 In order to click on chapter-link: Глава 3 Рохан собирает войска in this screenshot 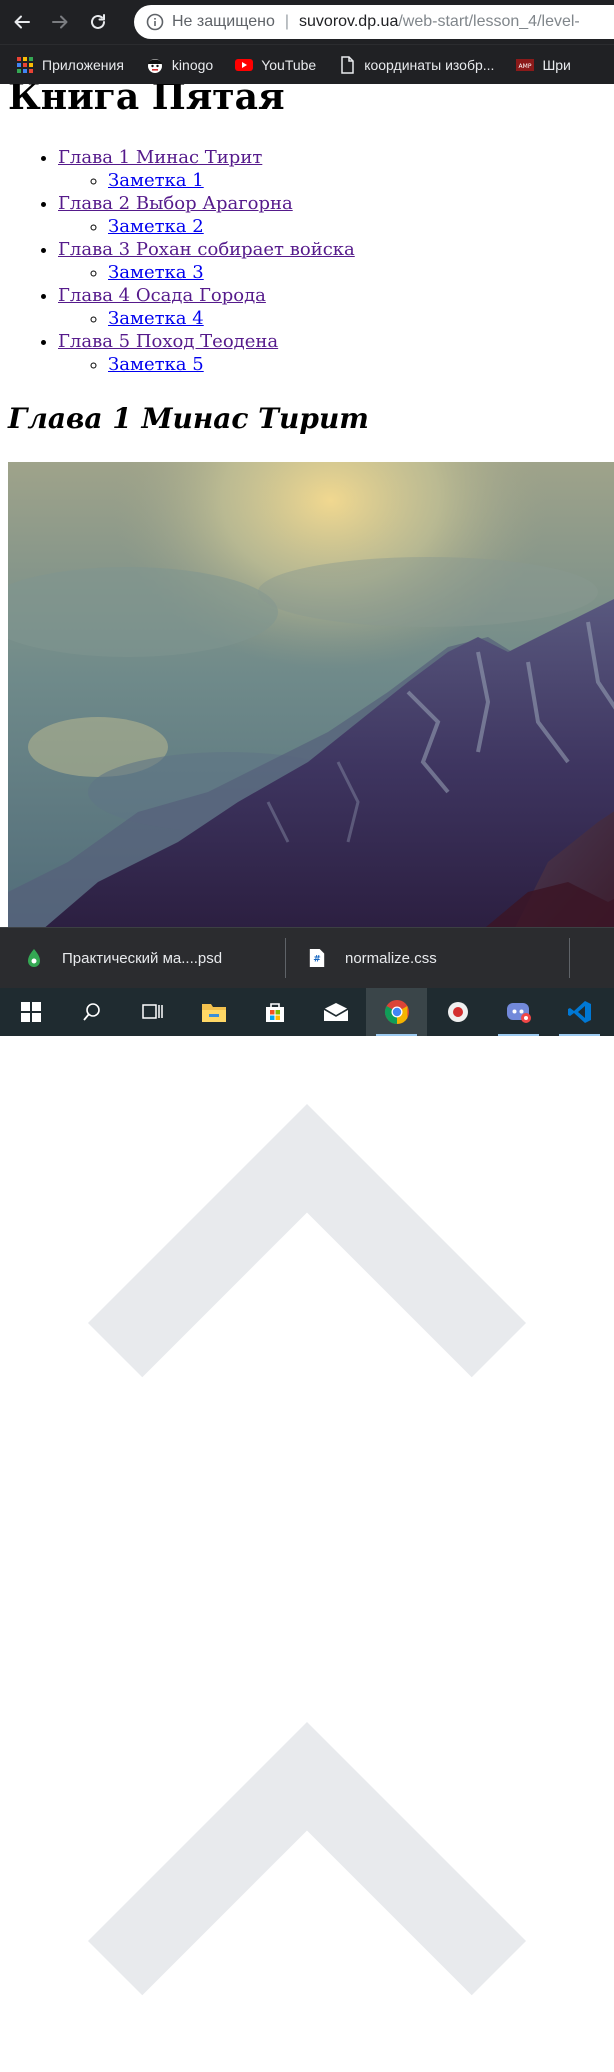, I will do `click(206, 249)`.